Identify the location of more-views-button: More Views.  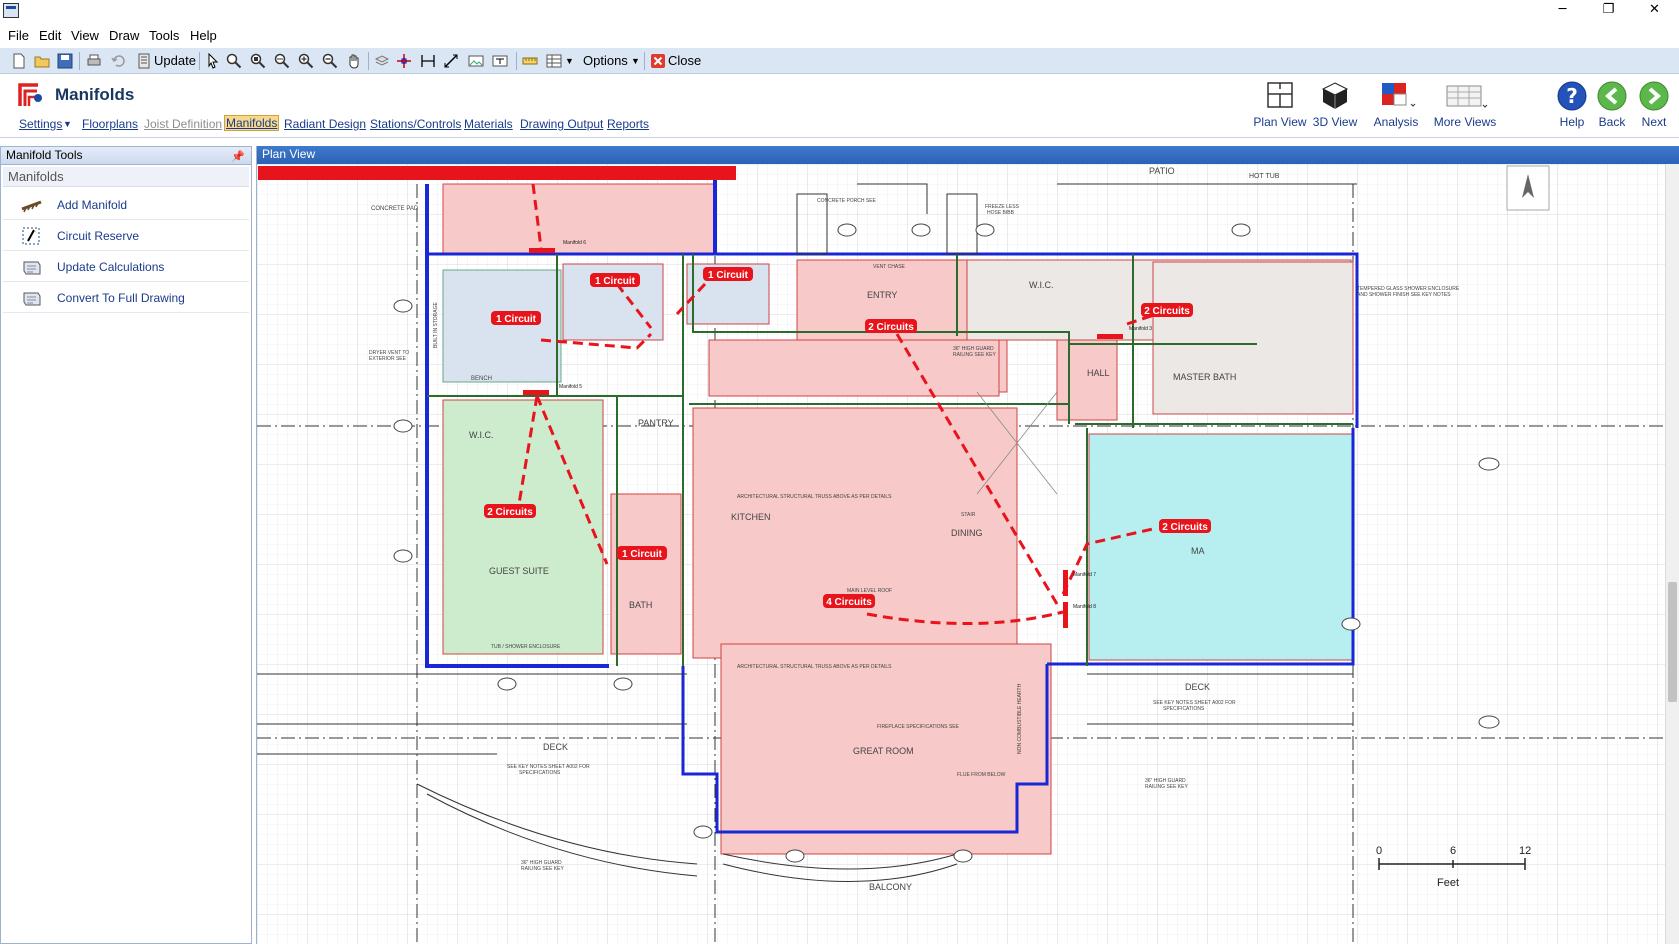
(1465, 104).